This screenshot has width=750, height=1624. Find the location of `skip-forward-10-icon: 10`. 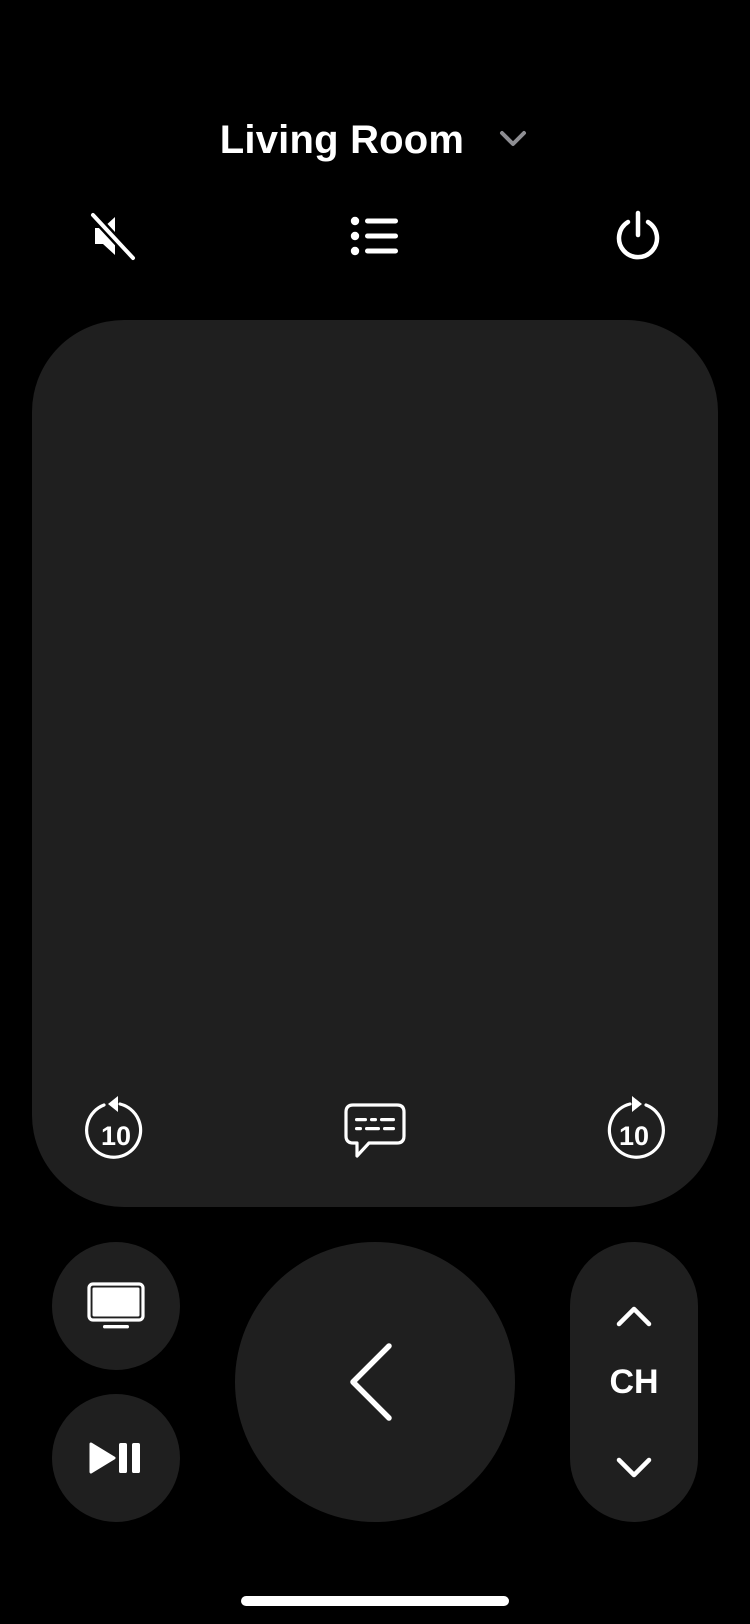

skip-forward-10-icon: 10 is located at coordinates (636, 1127).